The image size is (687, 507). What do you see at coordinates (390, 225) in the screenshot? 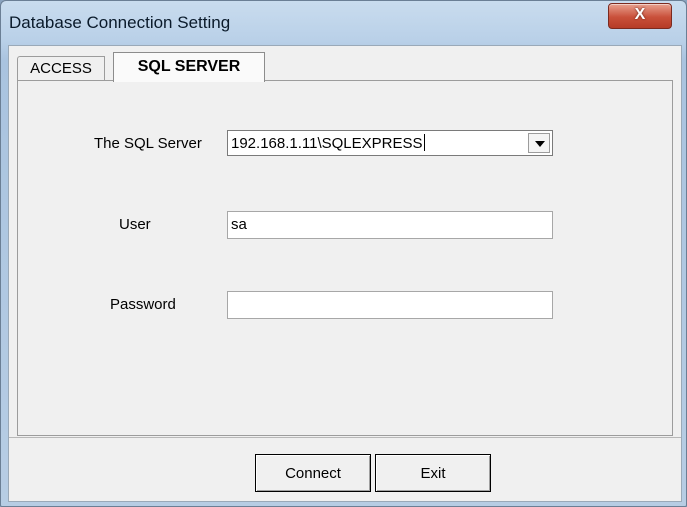
I see `user-input: sa` at bounding box center [390, 225].